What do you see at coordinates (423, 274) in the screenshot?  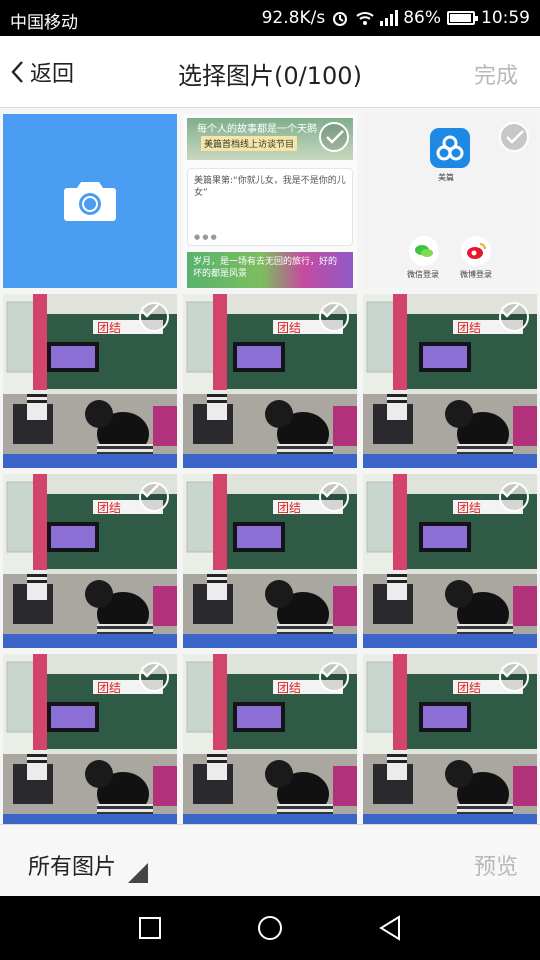 I see `app-label: 微信登录` at bounding box center [423, 274].